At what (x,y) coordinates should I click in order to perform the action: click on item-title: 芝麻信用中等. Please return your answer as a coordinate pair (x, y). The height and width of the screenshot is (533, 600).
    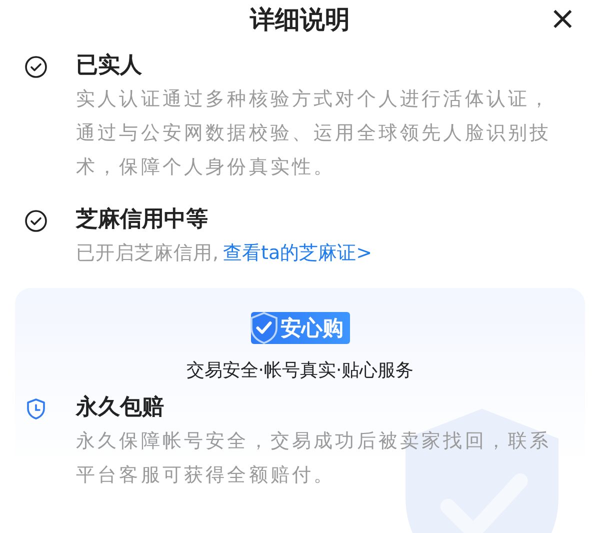
    Looking at the image, I should click on (142, 220).